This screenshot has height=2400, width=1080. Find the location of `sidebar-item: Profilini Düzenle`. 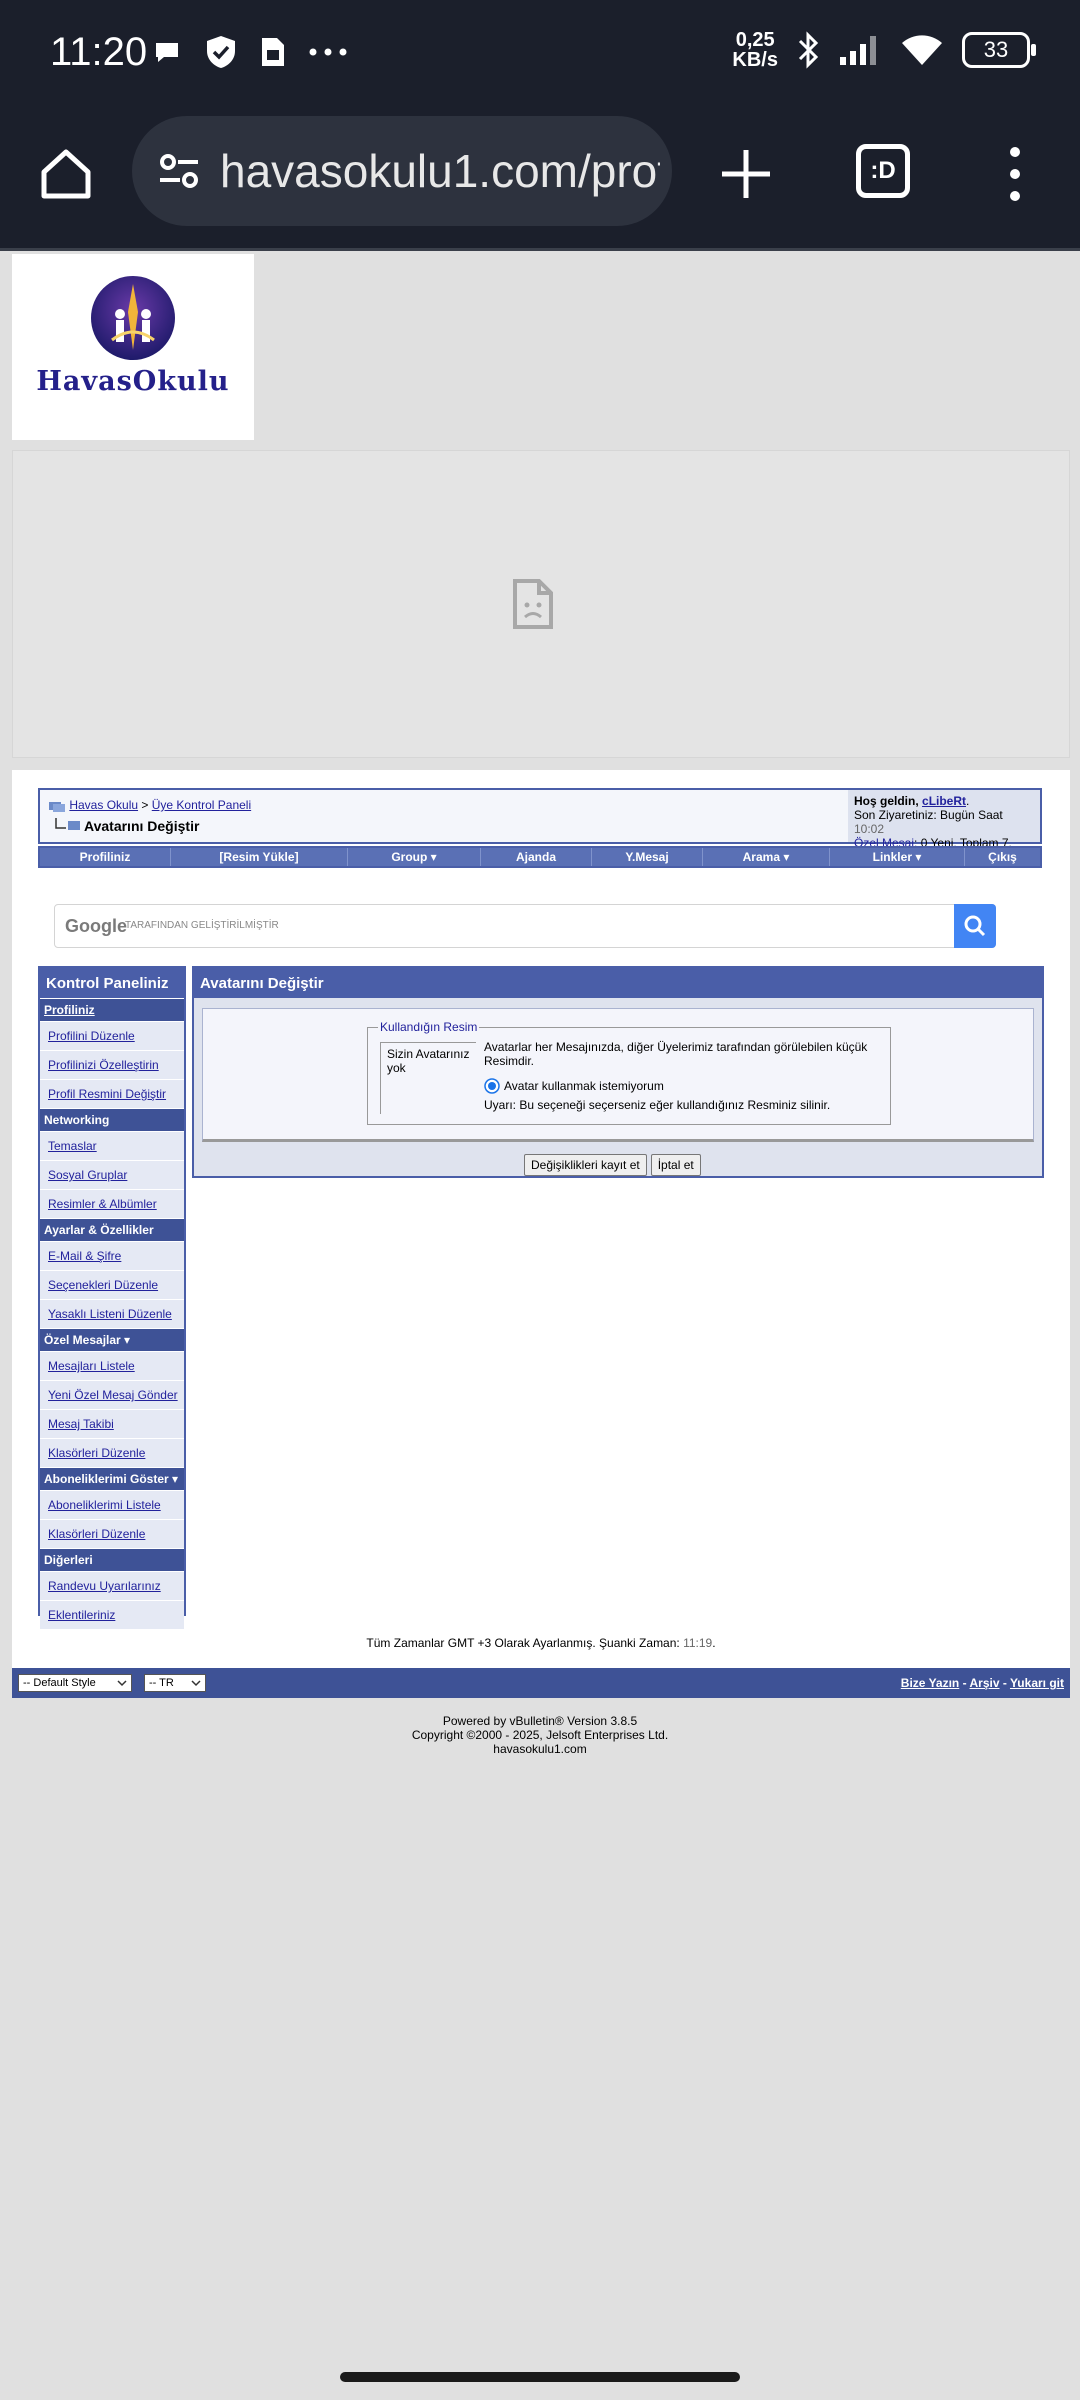

sidebar-item: Profilini Düzenle is located at coordinates (112, 1035).